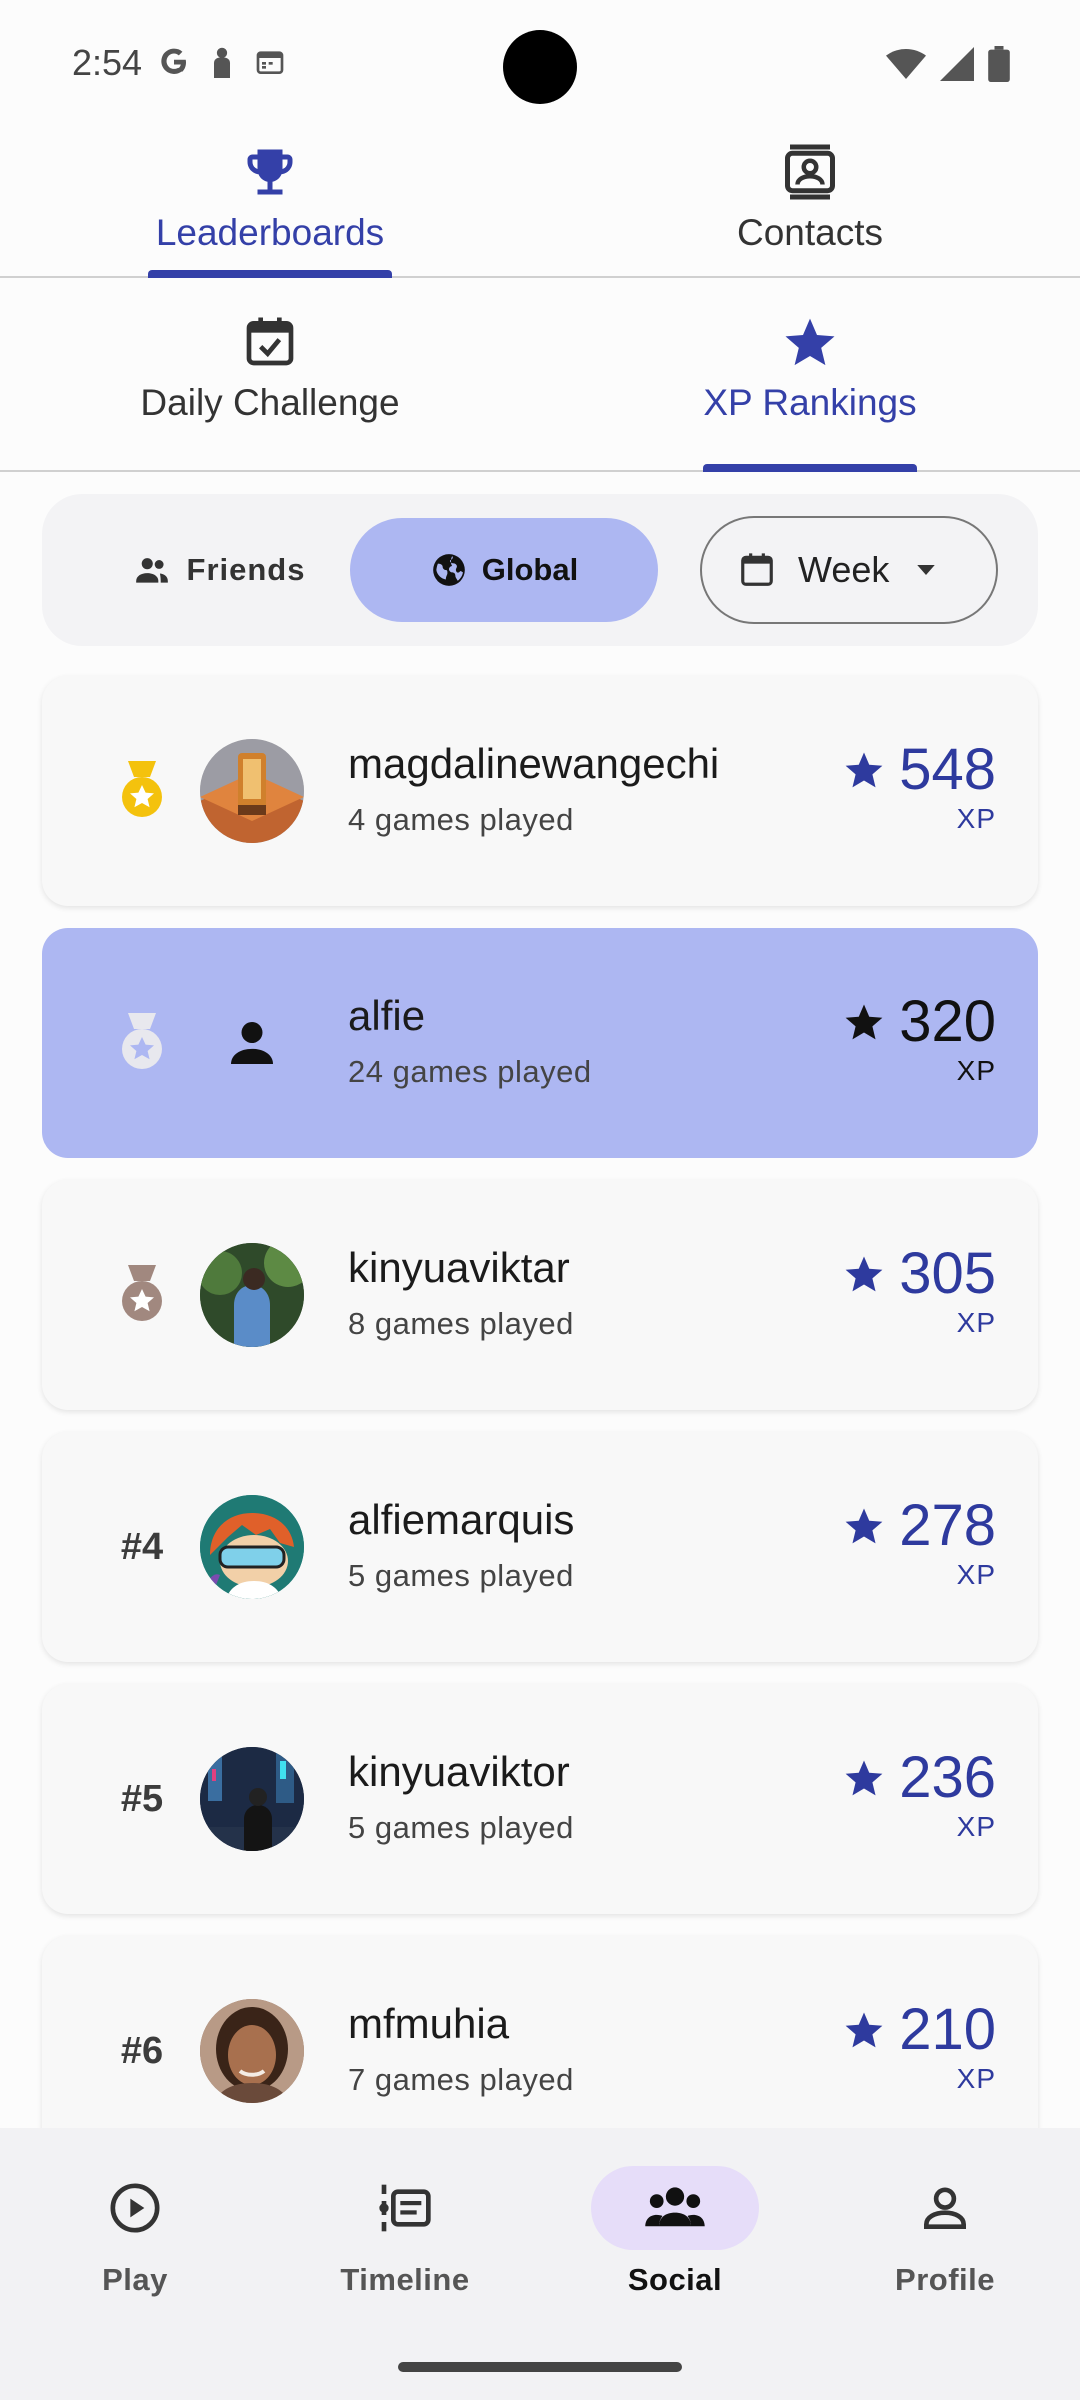 The height and width of the screenshot is (2400, 1080). I want to click on xp-score: 236 XP, so click(919, 1793).